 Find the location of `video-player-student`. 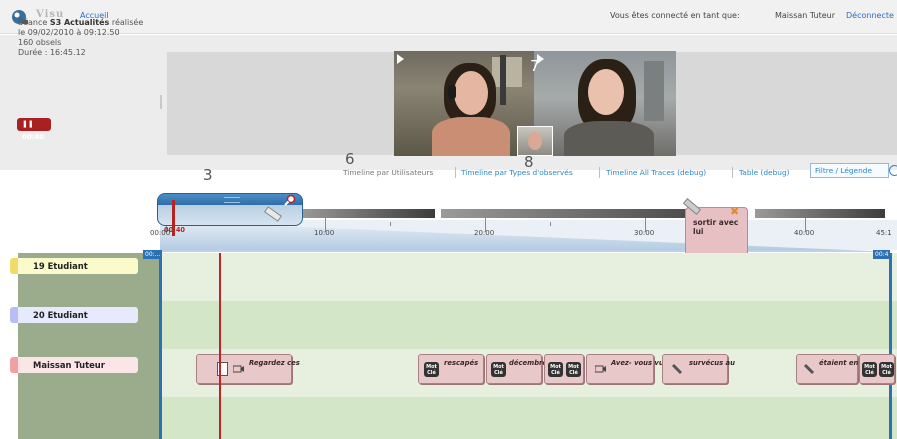

video-player-student is located at coordinates (464, 103).